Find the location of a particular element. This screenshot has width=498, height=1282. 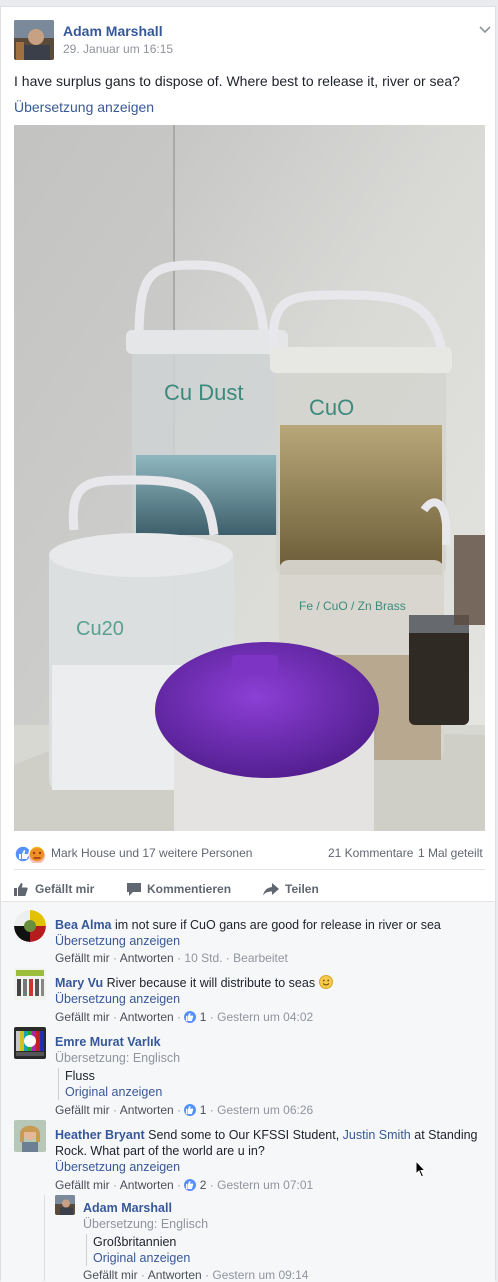

smiley-emoji-icon is located at coordinates (325, 982).